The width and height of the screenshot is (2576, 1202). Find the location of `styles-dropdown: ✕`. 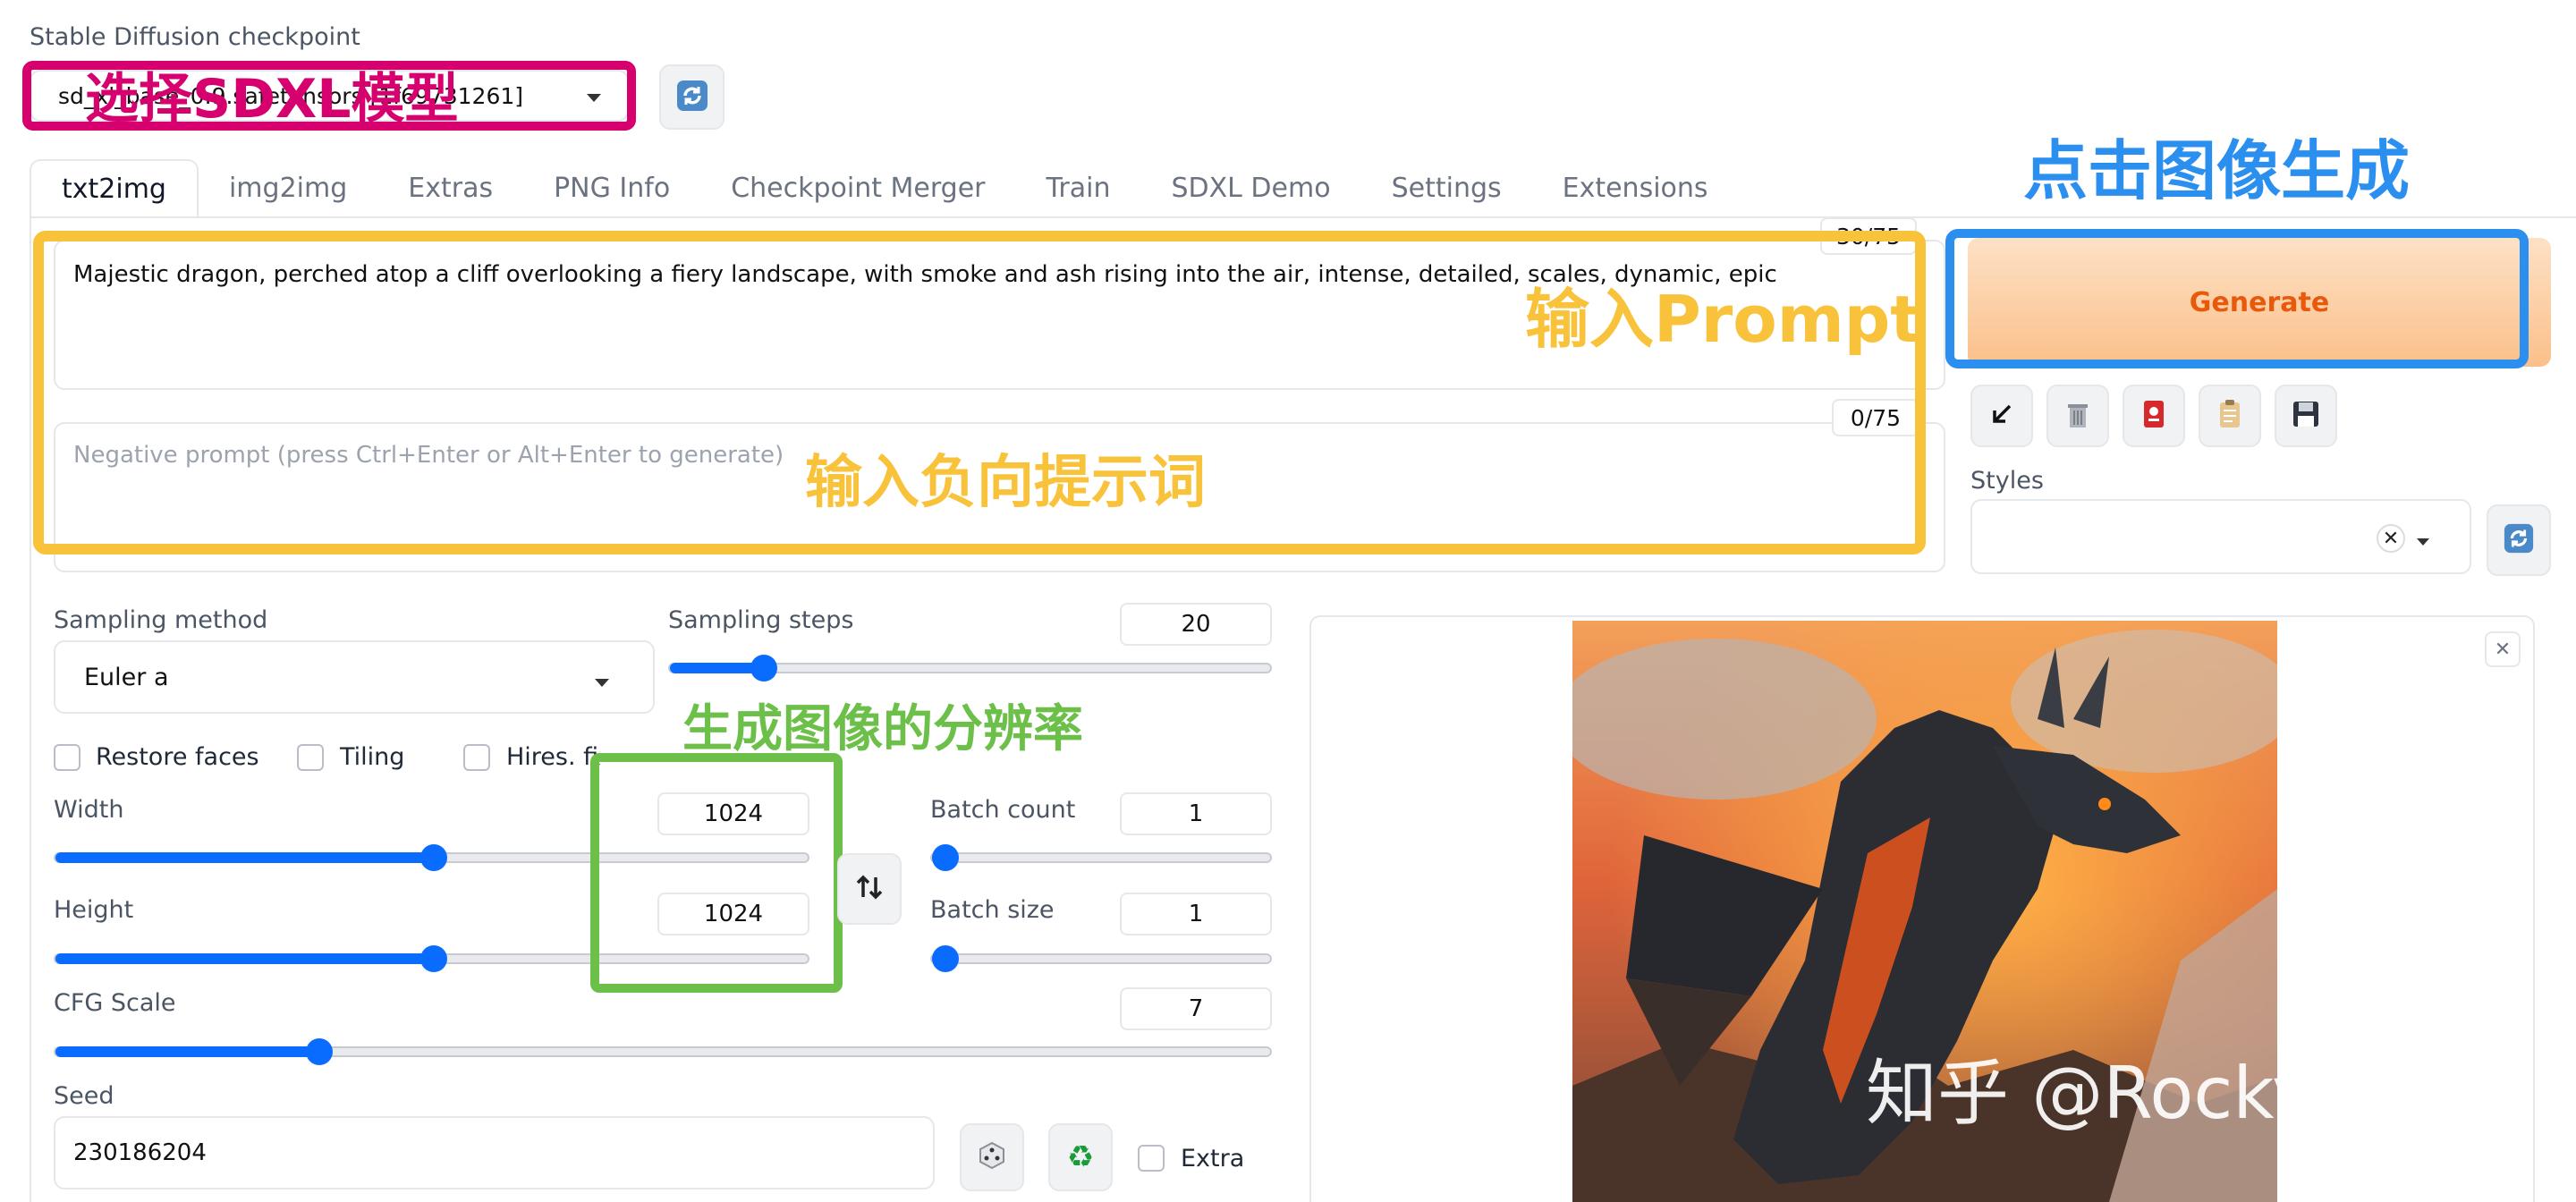

styles-dropdown: ✕ is located at coordinates (2220, 536).